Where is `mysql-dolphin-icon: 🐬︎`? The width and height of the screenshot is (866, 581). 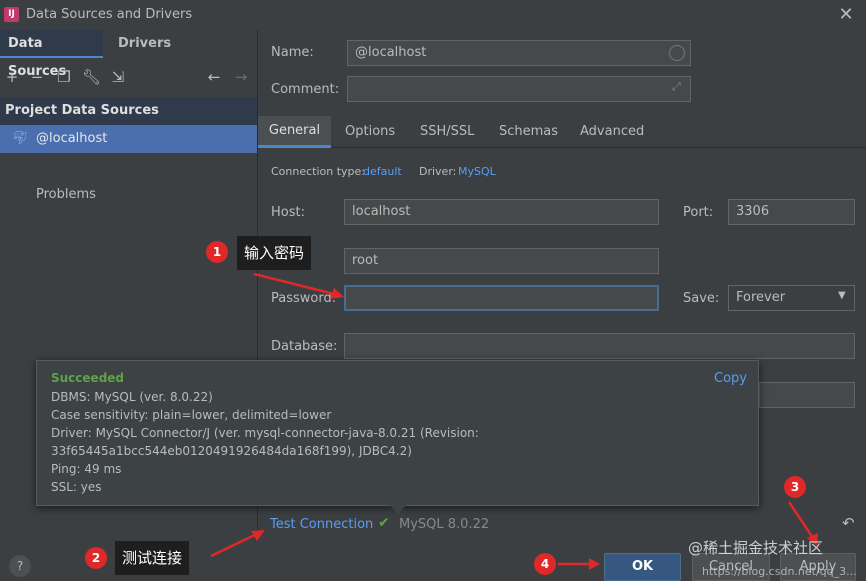 mysql-dolphin-icon: 🐬︎ is located at coordinates (20, 138).